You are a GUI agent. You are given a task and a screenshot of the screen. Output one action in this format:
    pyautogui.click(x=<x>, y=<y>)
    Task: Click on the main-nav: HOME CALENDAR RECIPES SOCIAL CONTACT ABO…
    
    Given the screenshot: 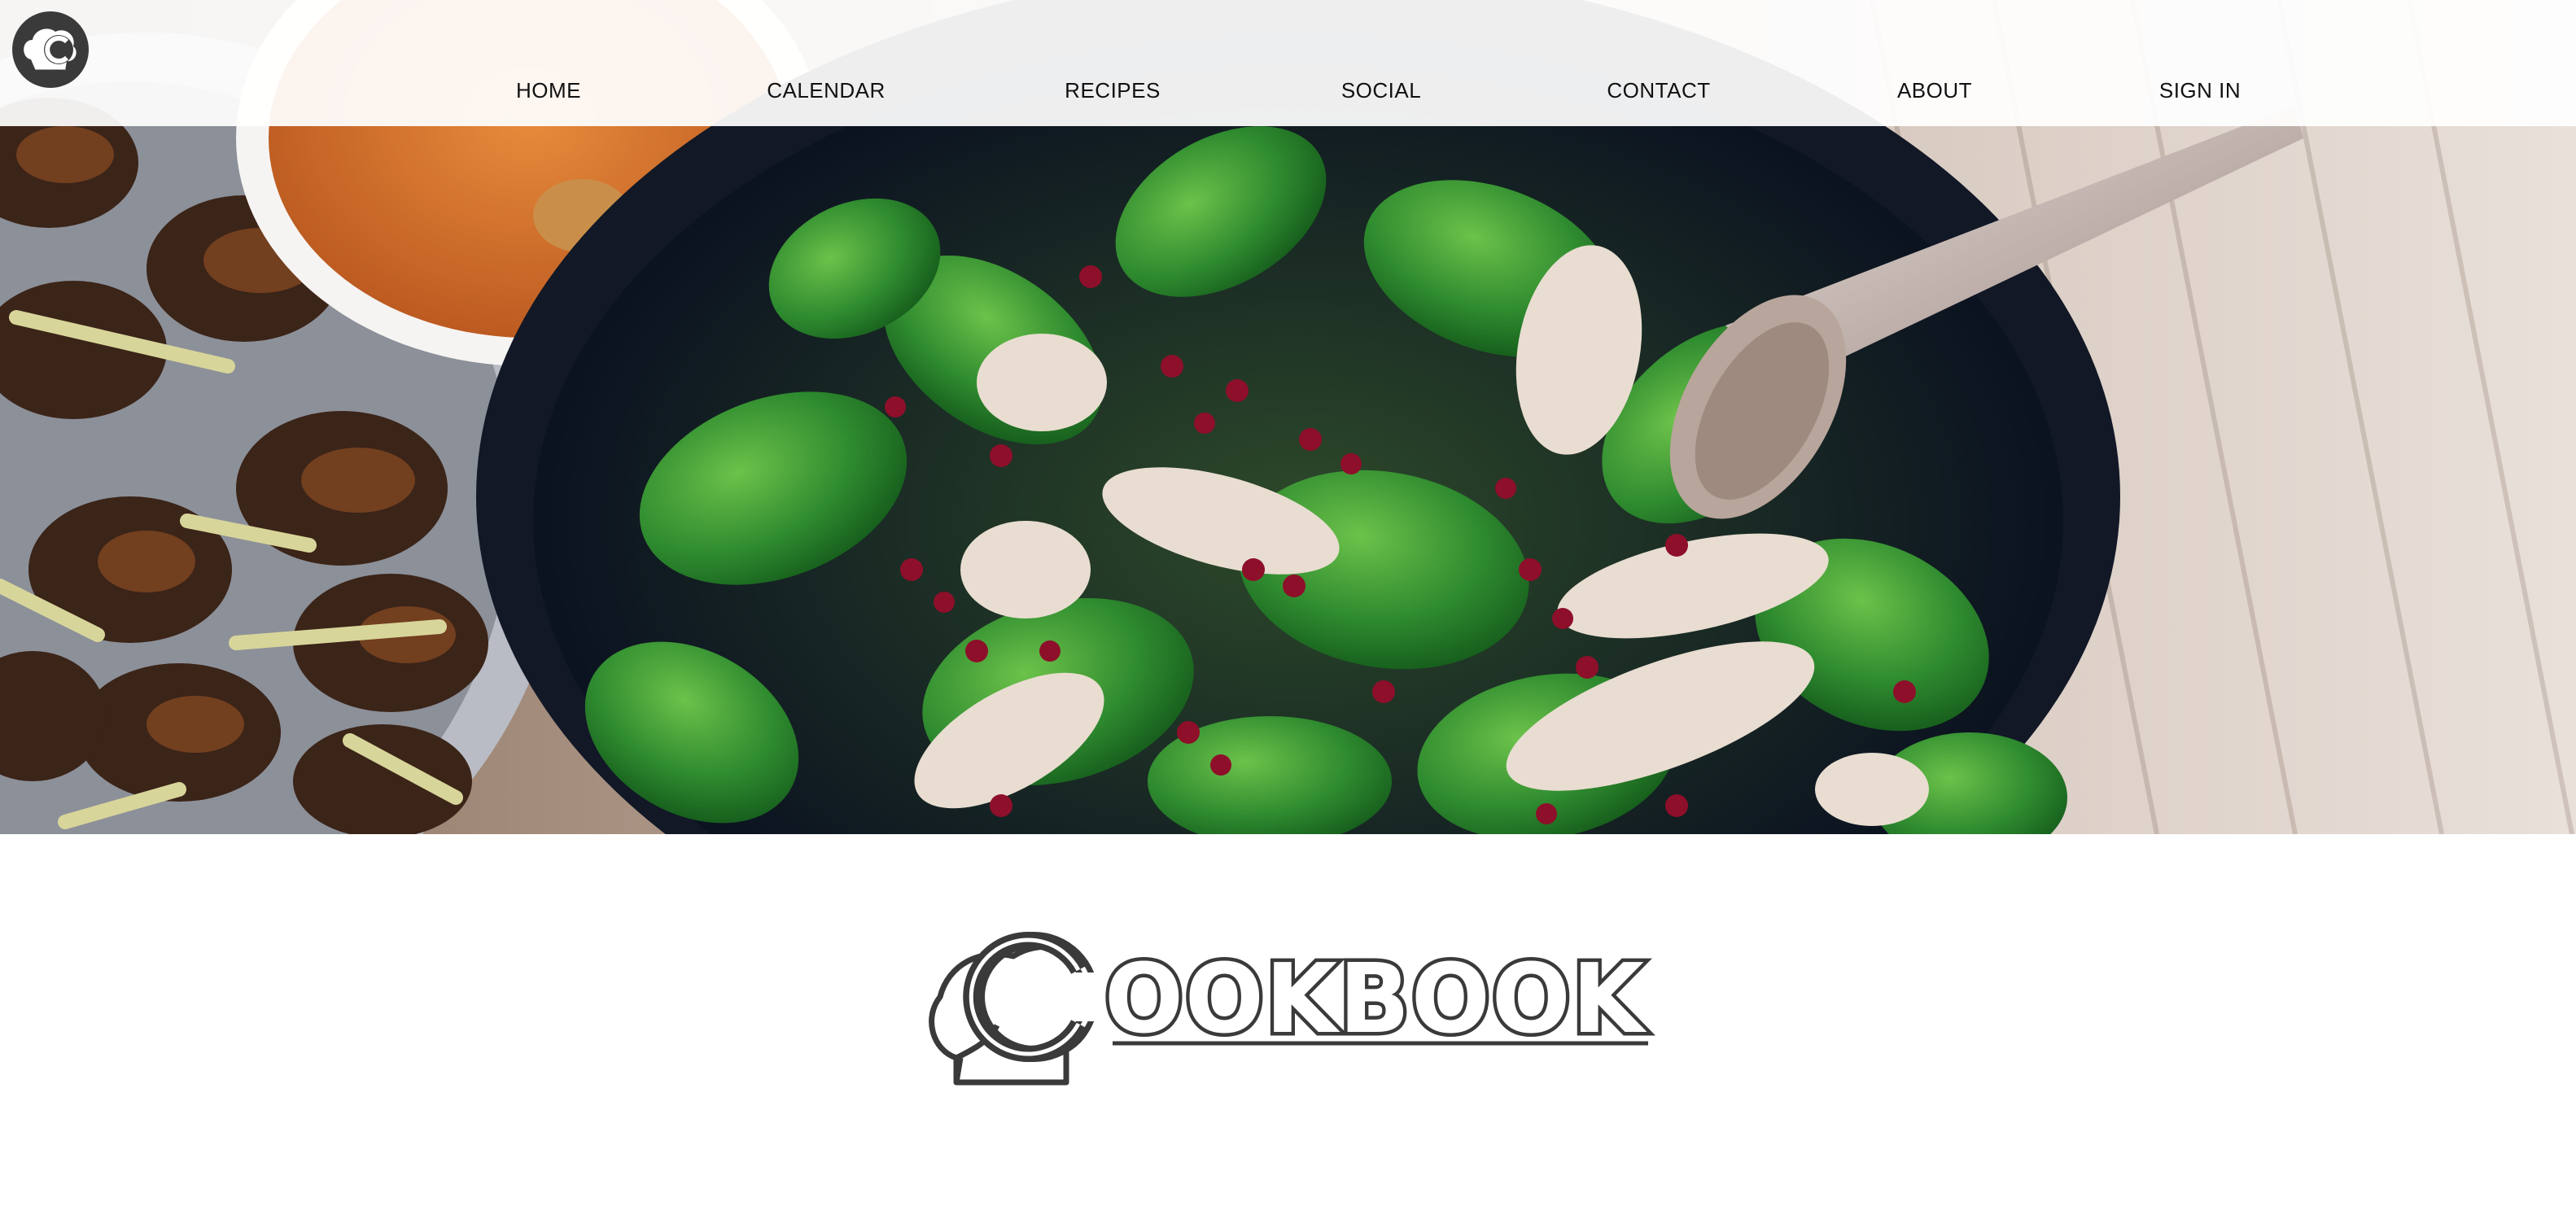 What is the action you would take?
    pyautogui.click(x=1288, y=94)
    